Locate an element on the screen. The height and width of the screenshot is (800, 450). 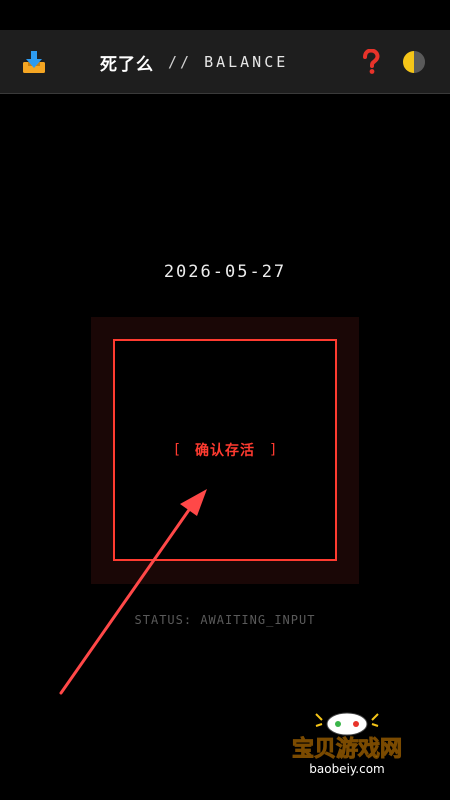
open-bracket: [ is located at coordinates (176, 450).